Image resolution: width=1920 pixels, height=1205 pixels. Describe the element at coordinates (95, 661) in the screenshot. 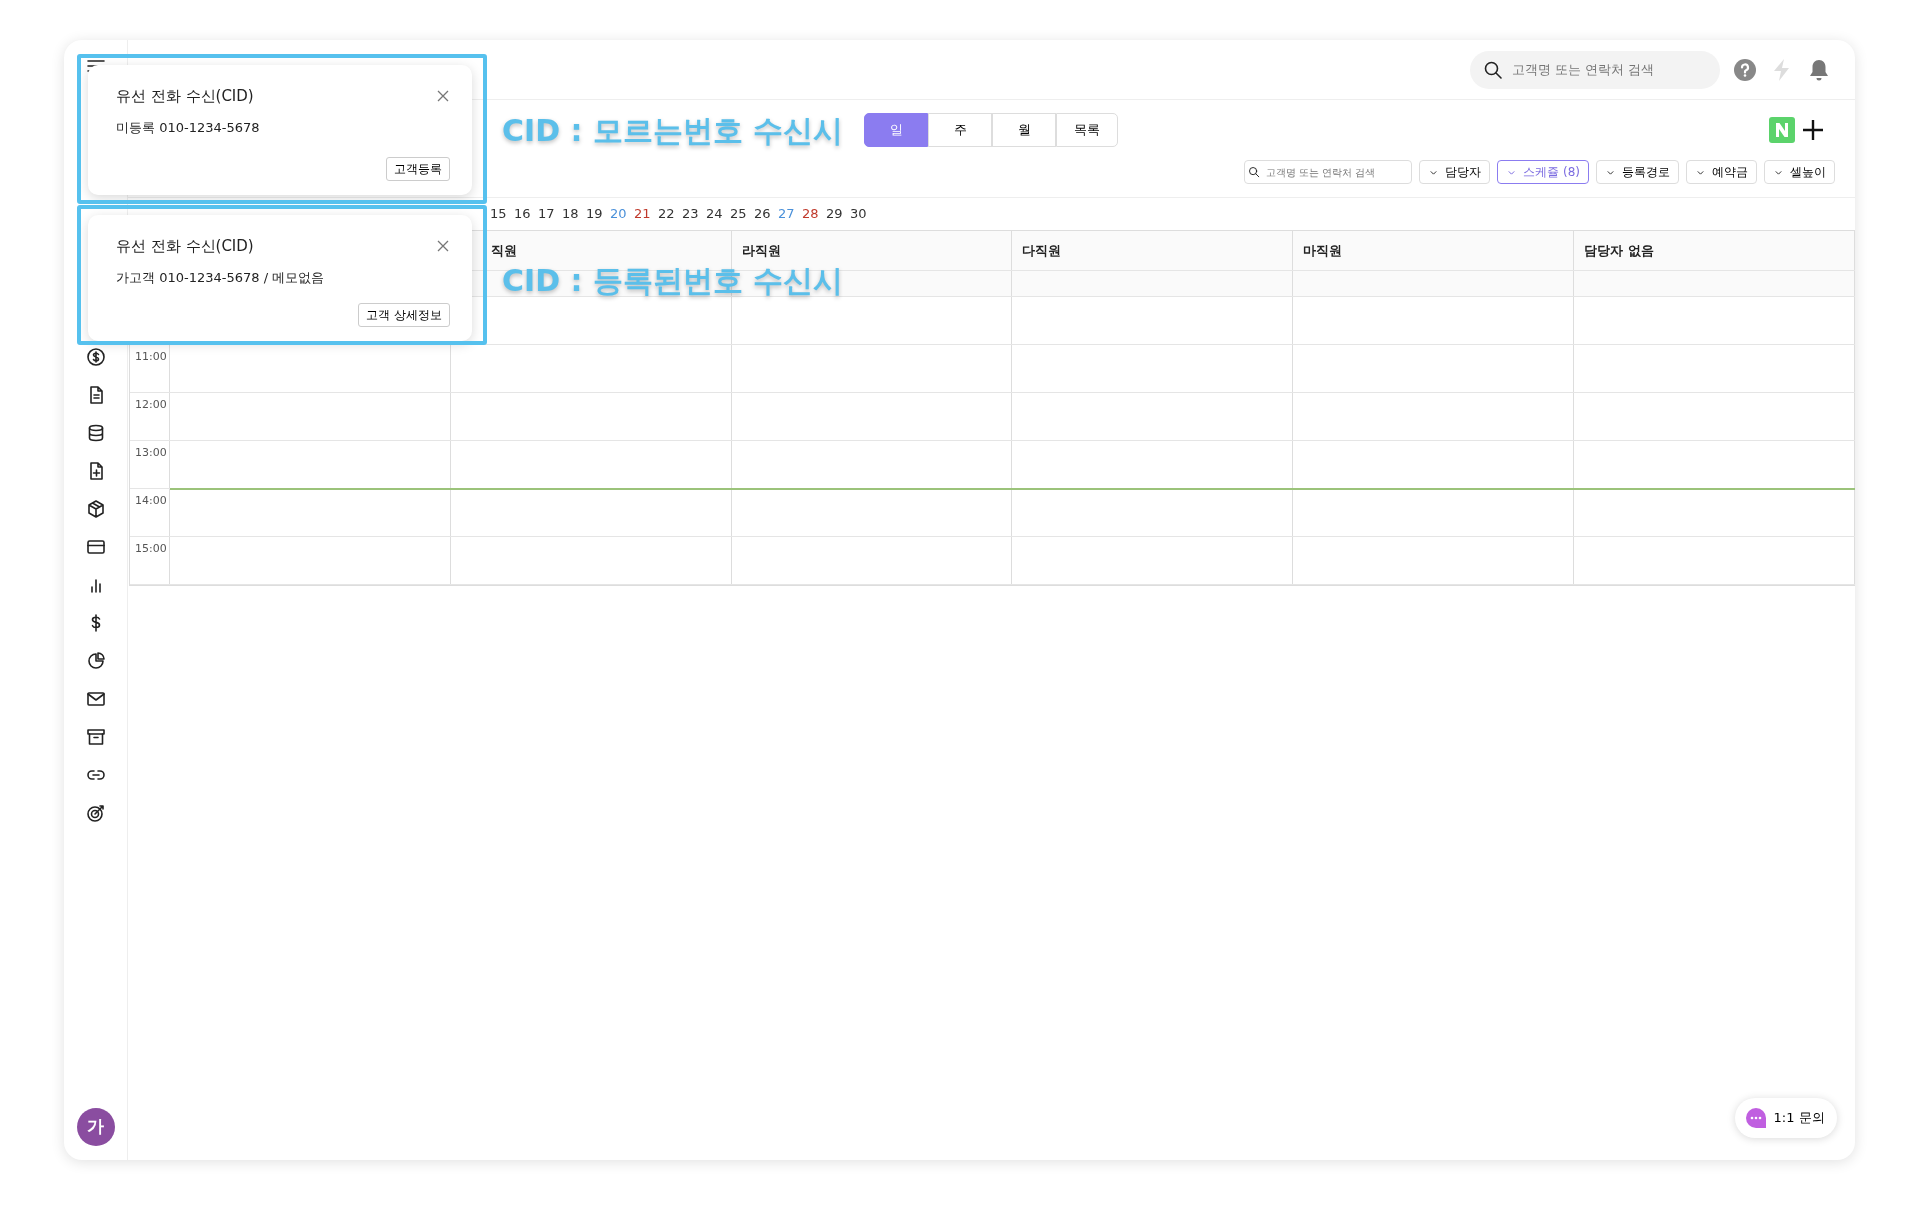

I see `pie-chart-icon` at that location.